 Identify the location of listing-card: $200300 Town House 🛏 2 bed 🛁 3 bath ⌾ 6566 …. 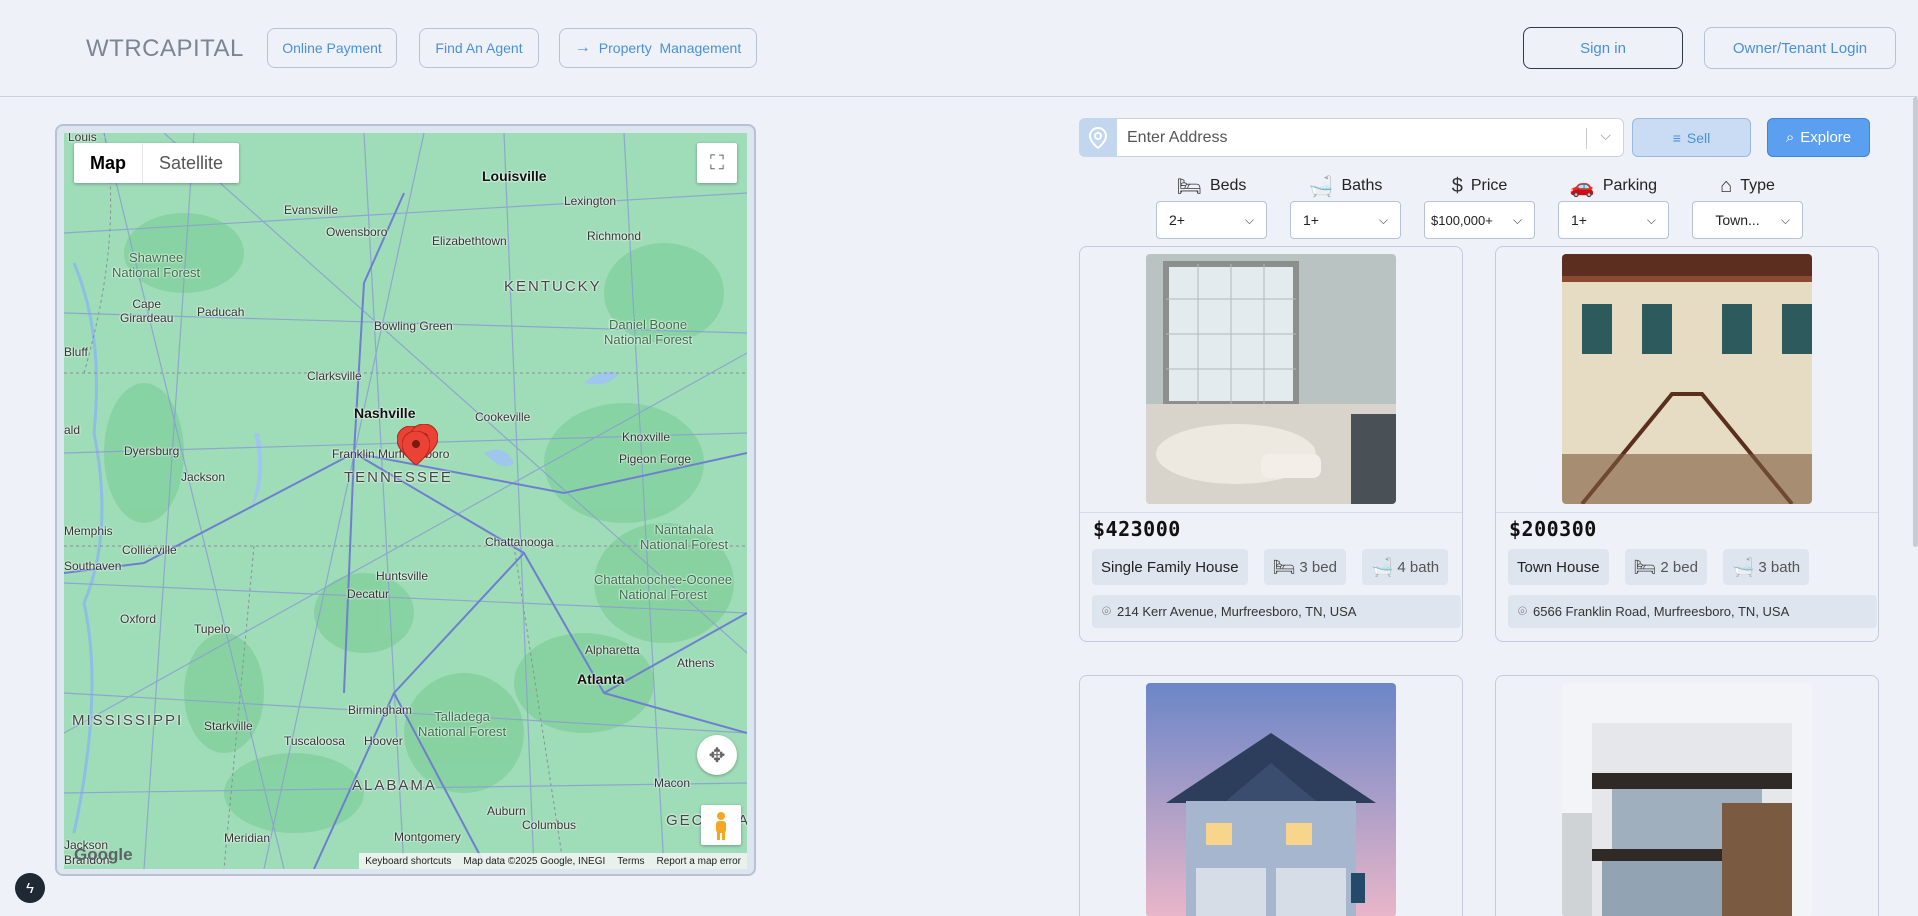
(1687, 444).